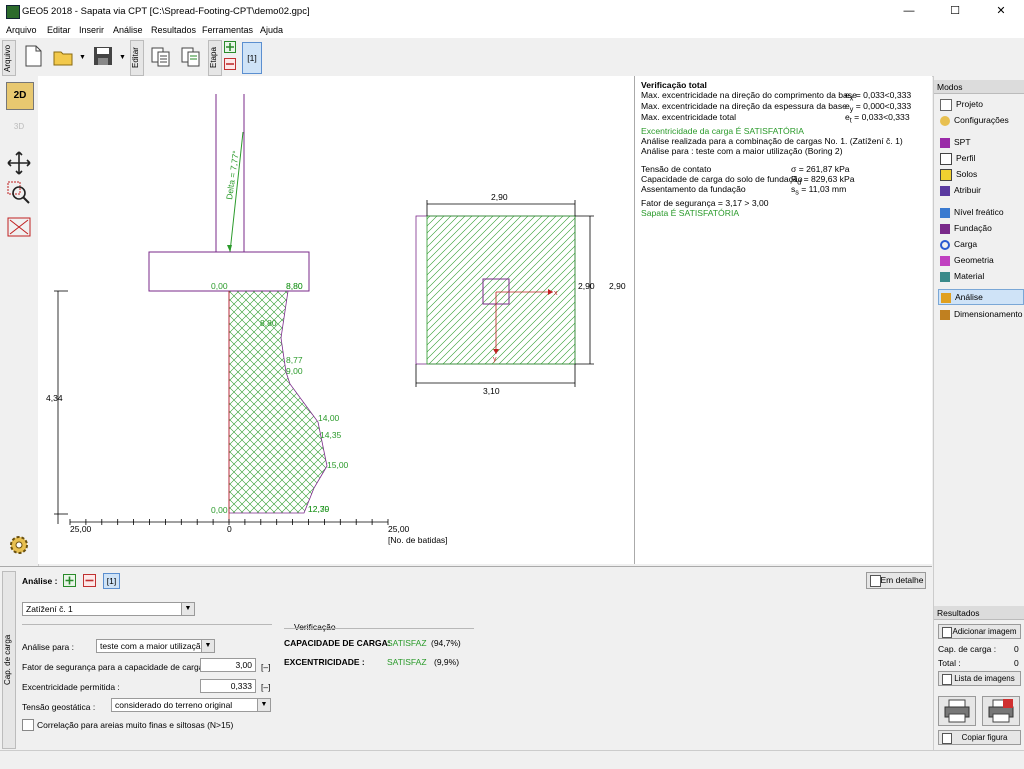 The height and width of the screenshot is (769, 1024). I want to click on menu-analise: Análise, so click(128, 30).